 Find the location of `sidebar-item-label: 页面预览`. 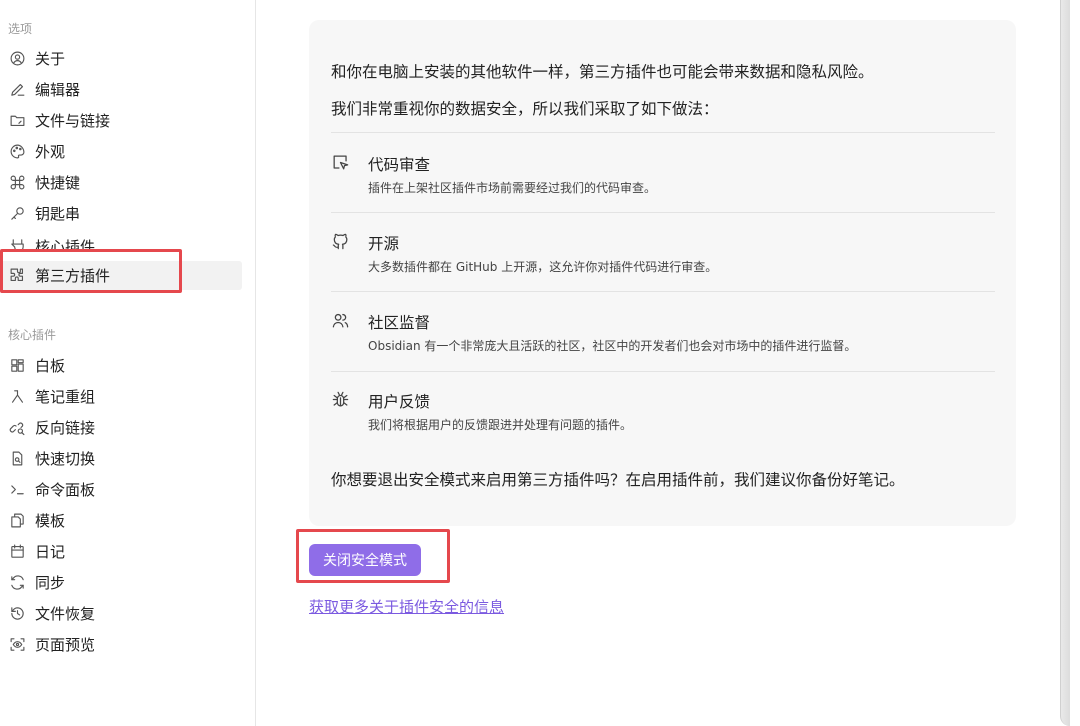

sidebar-item-label: 页面预览 is located at coordinates (65, 645).